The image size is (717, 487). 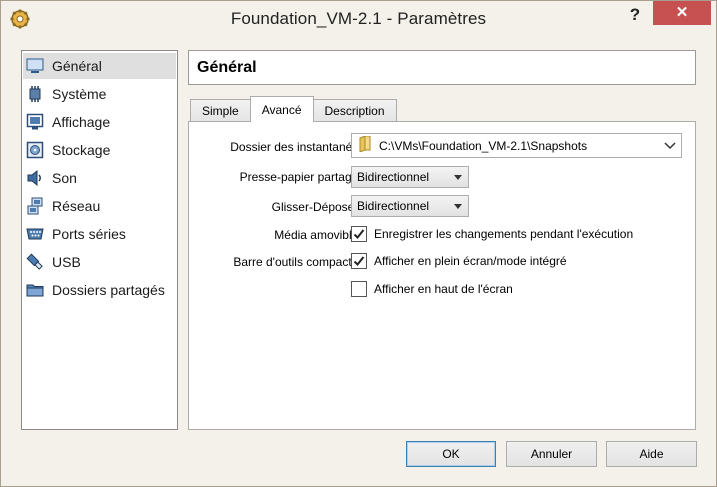 I want to click on general-icon, so click(x=35, y=66).